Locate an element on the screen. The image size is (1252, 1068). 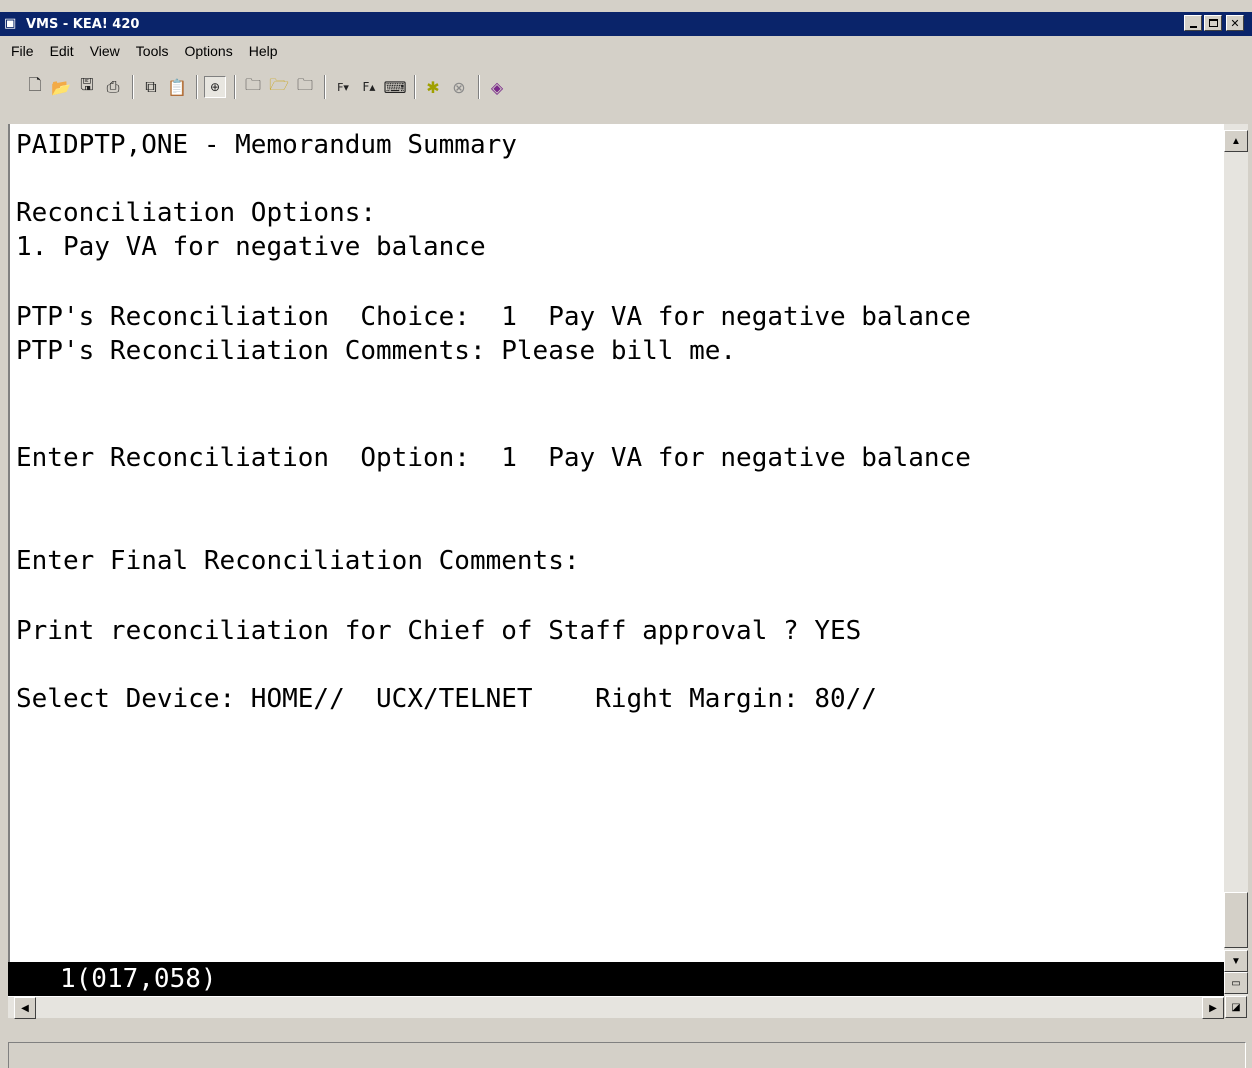
title-bar: ▣ VMS - KEA! 420 ✕ is located at coordinates (626, 24).